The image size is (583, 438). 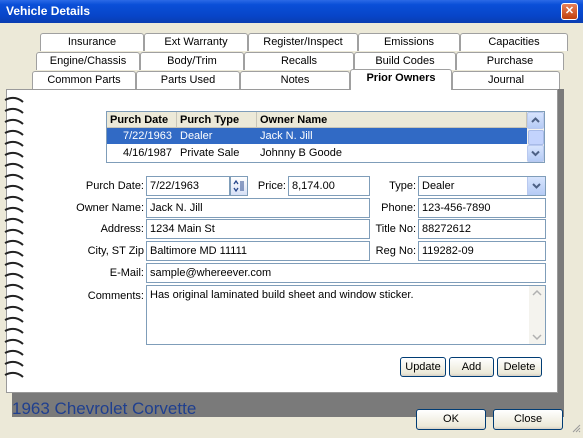 What do you see at coordinates (398, 208) in the screenshot?
I see `phone-label: Phone:` at bounding box center [398, 208].